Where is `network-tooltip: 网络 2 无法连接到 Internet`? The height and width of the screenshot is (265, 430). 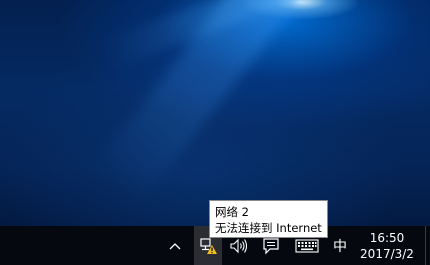
network-tooltip: 网络 2 无法连接到 Internet is located at coordinates (268, 219).